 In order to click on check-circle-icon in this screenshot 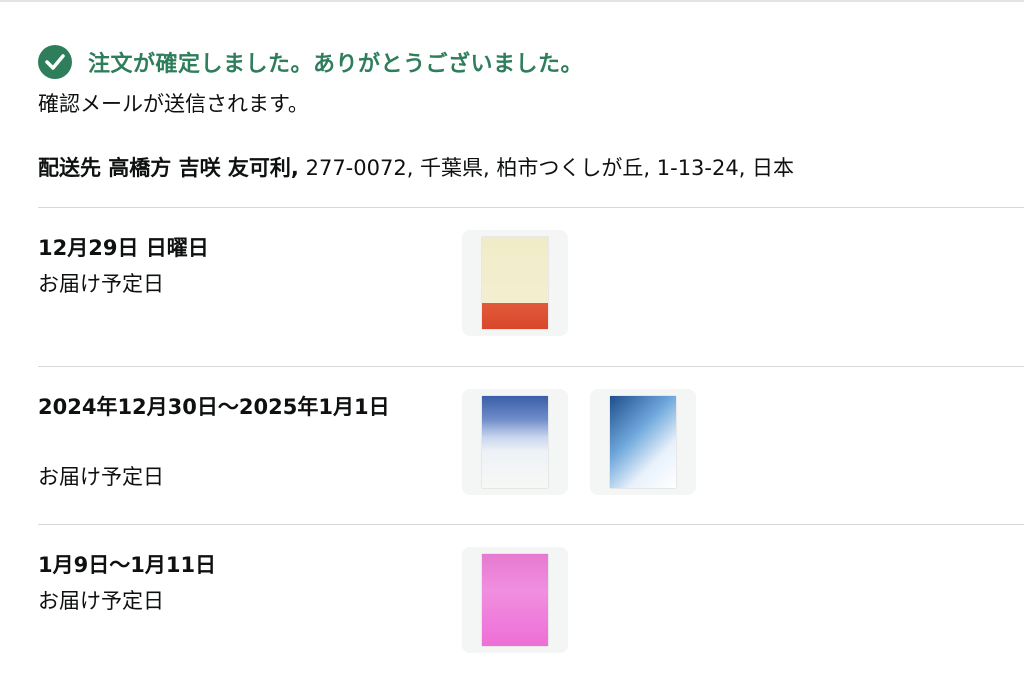, I will do `click(55, 62)`.